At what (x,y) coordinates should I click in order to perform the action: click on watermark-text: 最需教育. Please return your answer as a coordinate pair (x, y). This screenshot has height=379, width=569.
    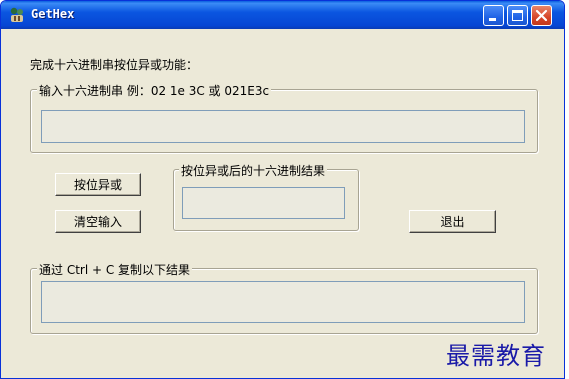
    Looking at the image, I should click on (496, 356).